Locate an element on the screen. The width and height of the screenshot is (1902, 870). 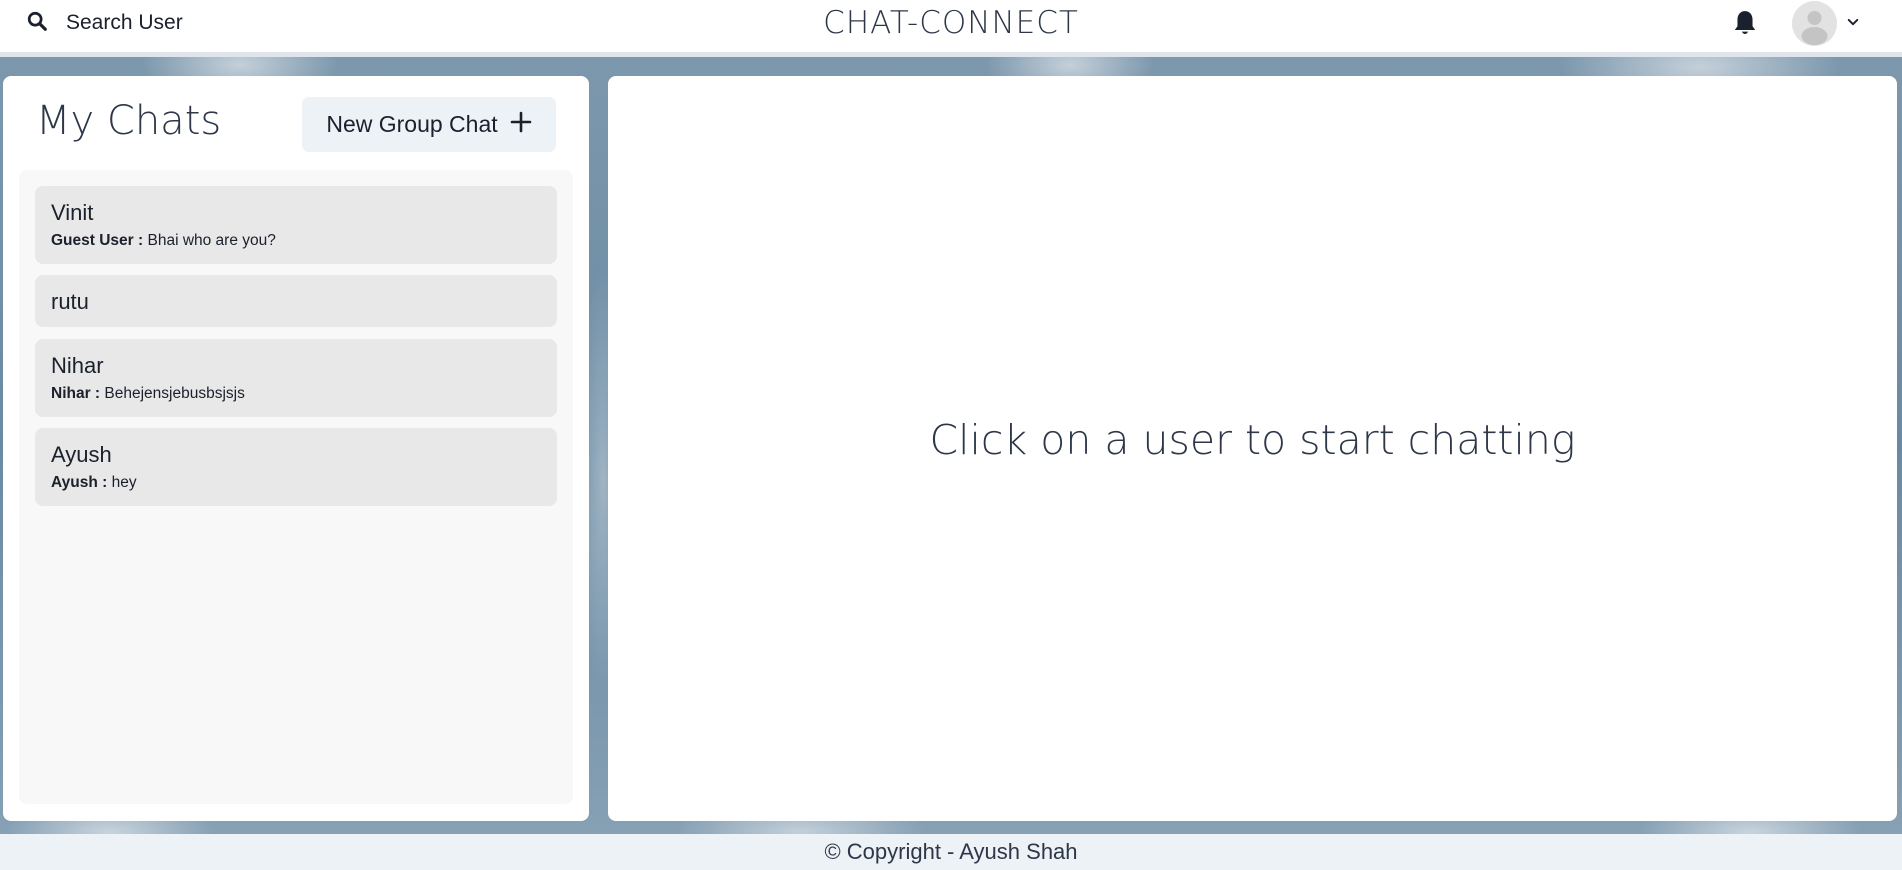
chat-sender: Guest User : is located at coordinates (97, 240).